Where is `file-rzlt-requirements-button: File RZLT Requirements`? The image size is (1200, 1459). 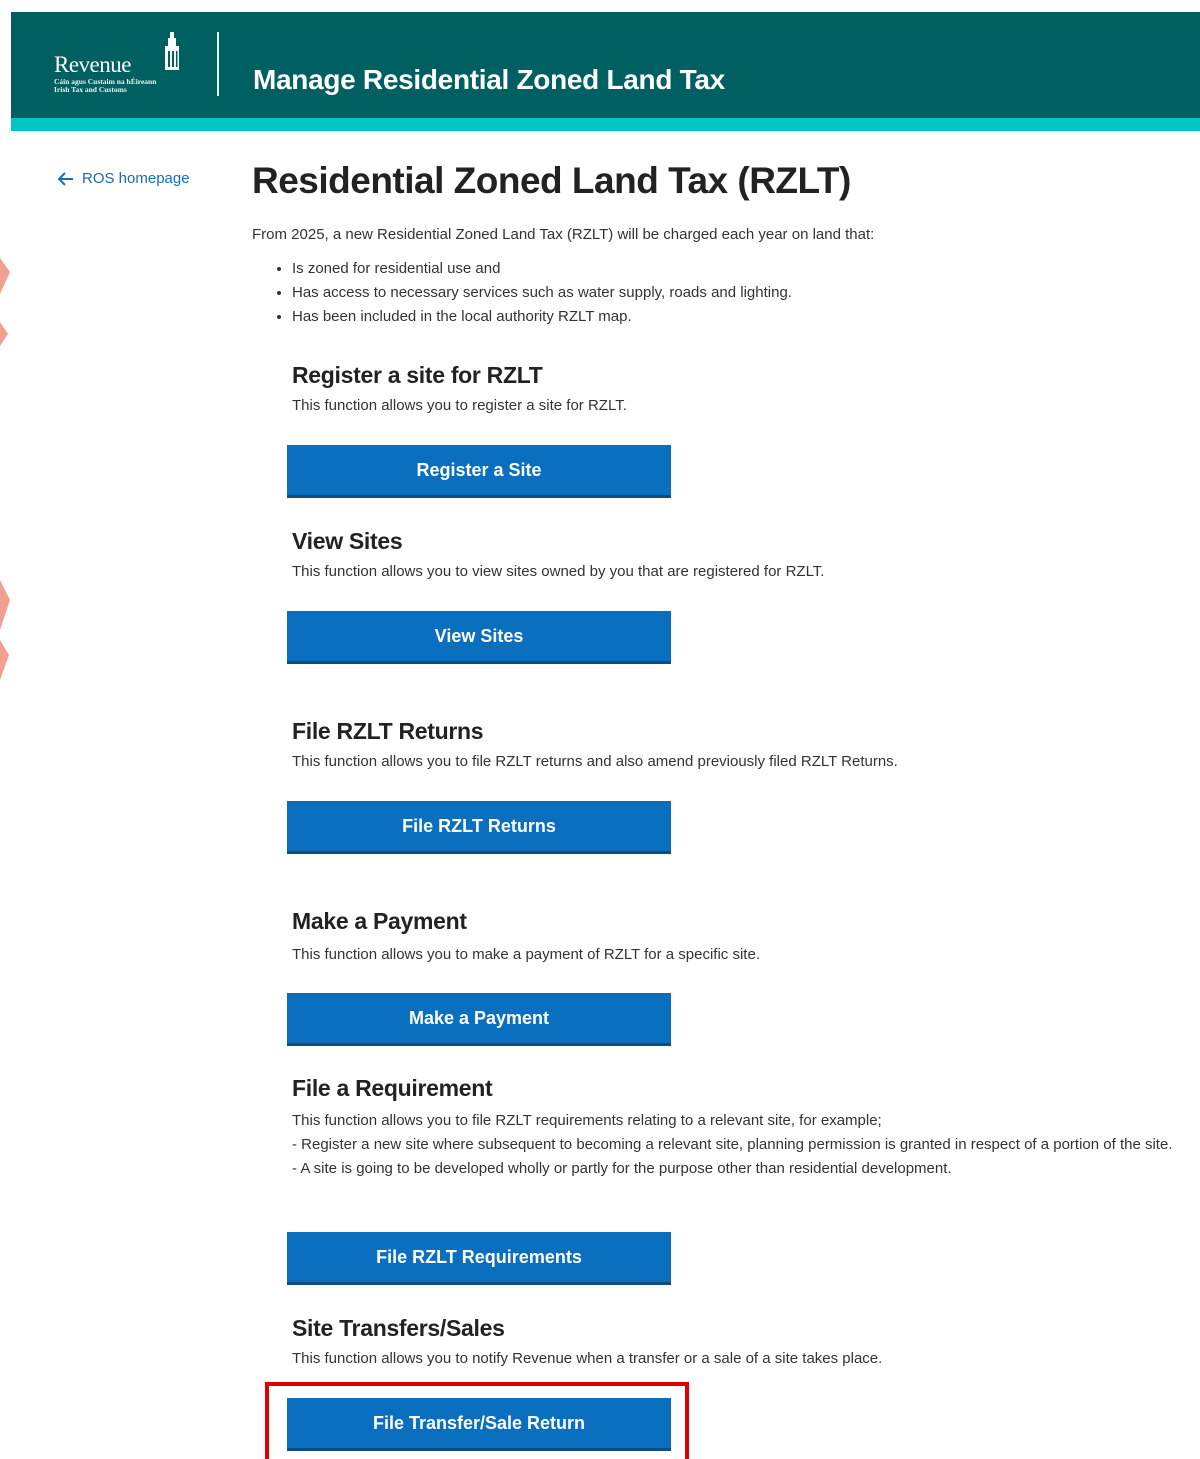 file-rzlt-requirements-button: File RZLT Requirements is located at coordinates (479, 1257).